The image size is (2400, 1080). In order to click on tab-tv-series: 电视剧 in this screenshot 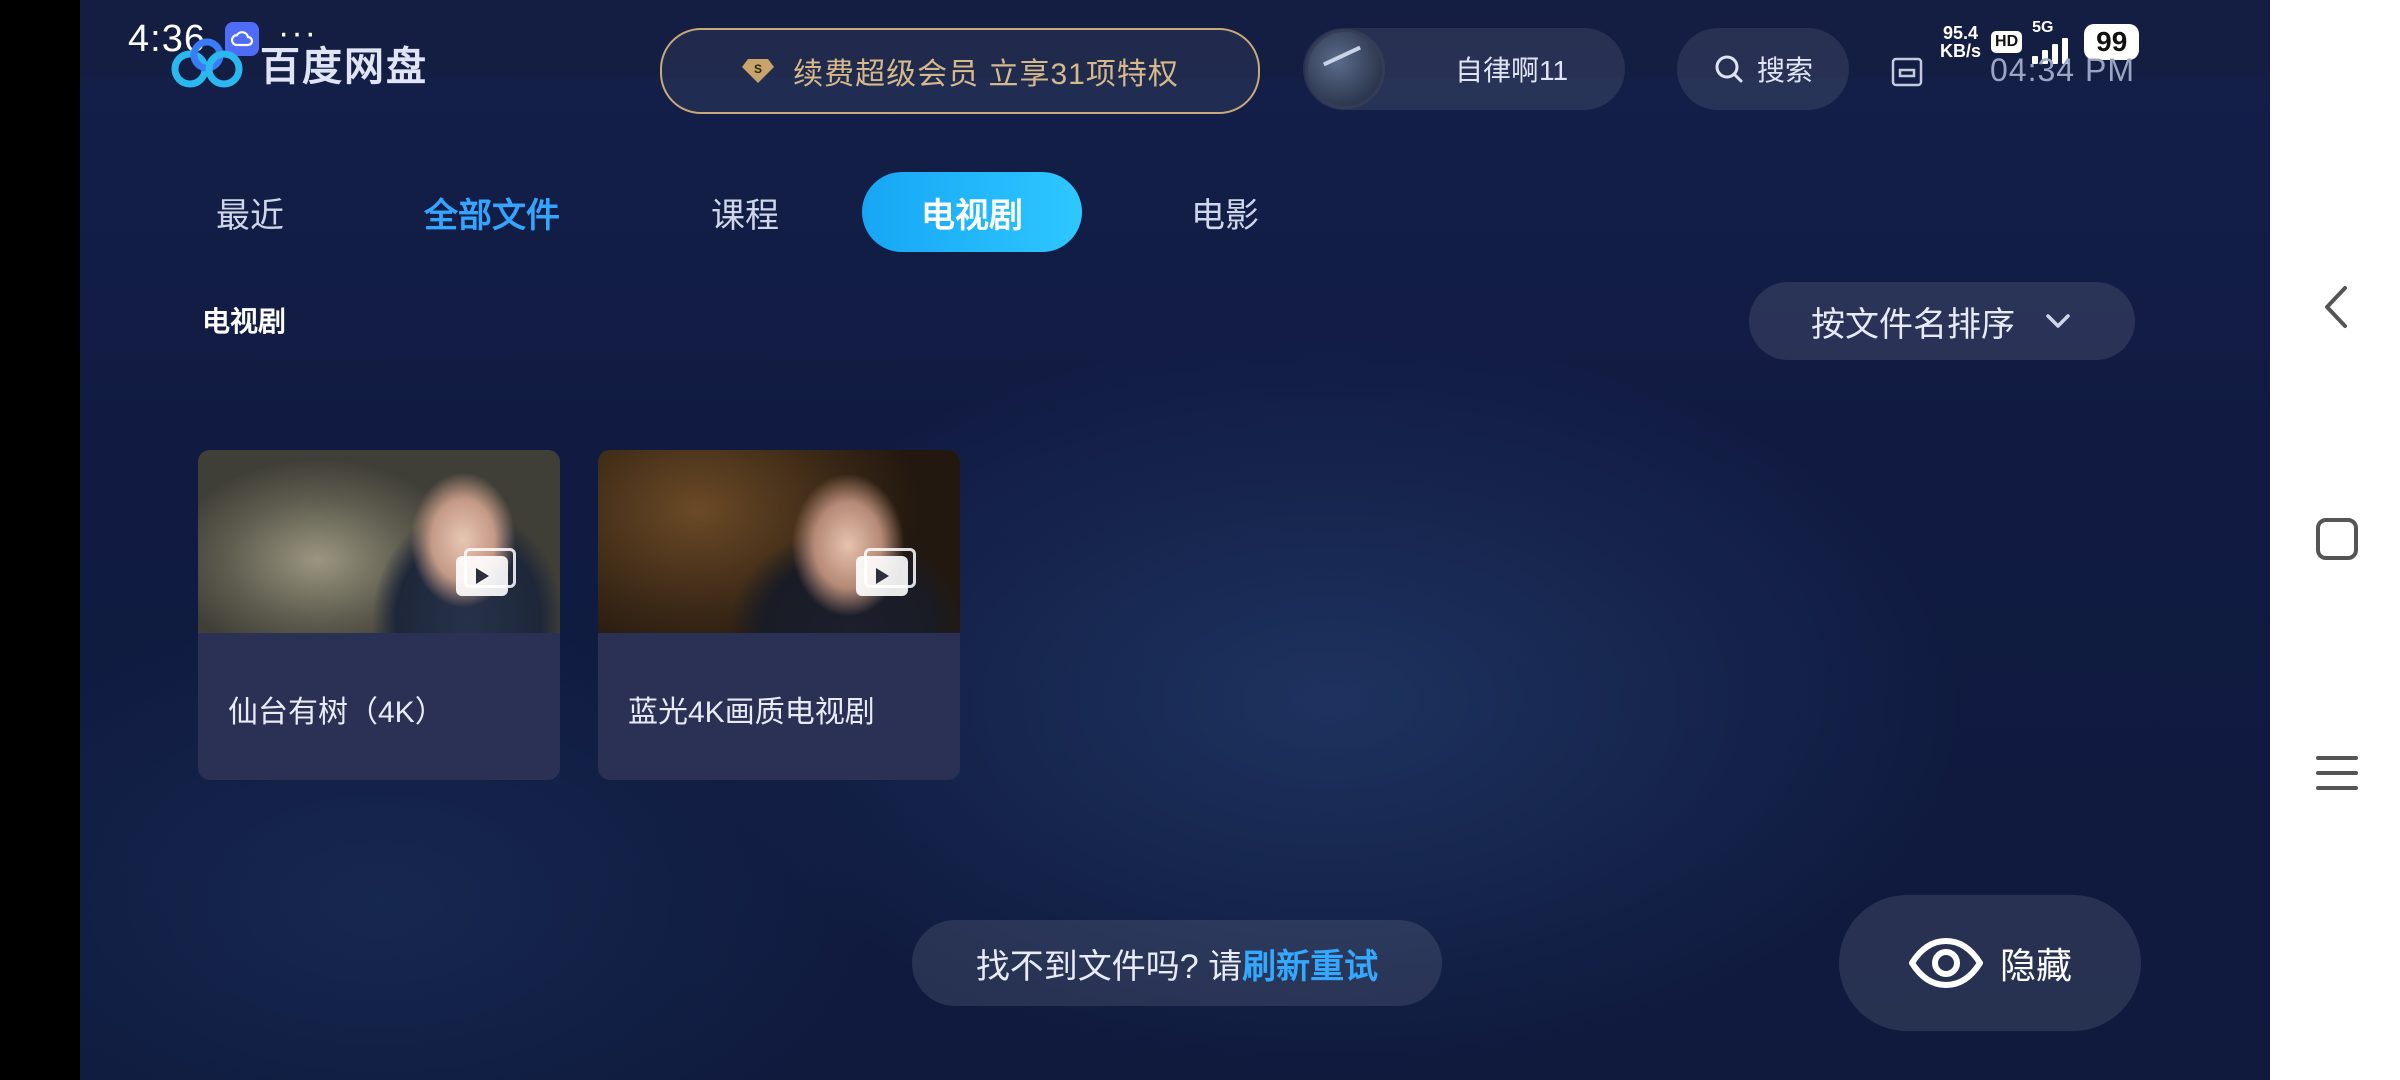, I will do `click(972, 212)`.